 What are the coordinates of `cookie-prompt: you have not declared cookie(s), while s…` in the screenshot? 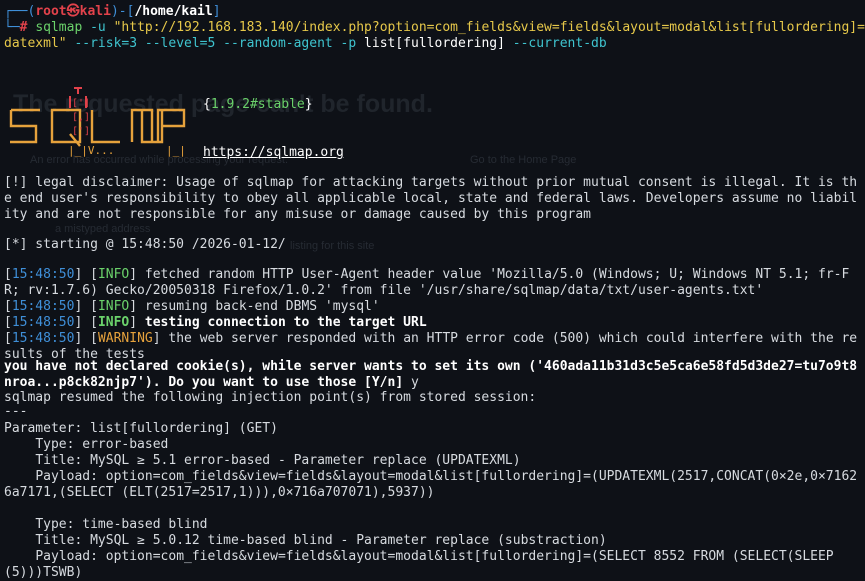 It's located at (432, 375).